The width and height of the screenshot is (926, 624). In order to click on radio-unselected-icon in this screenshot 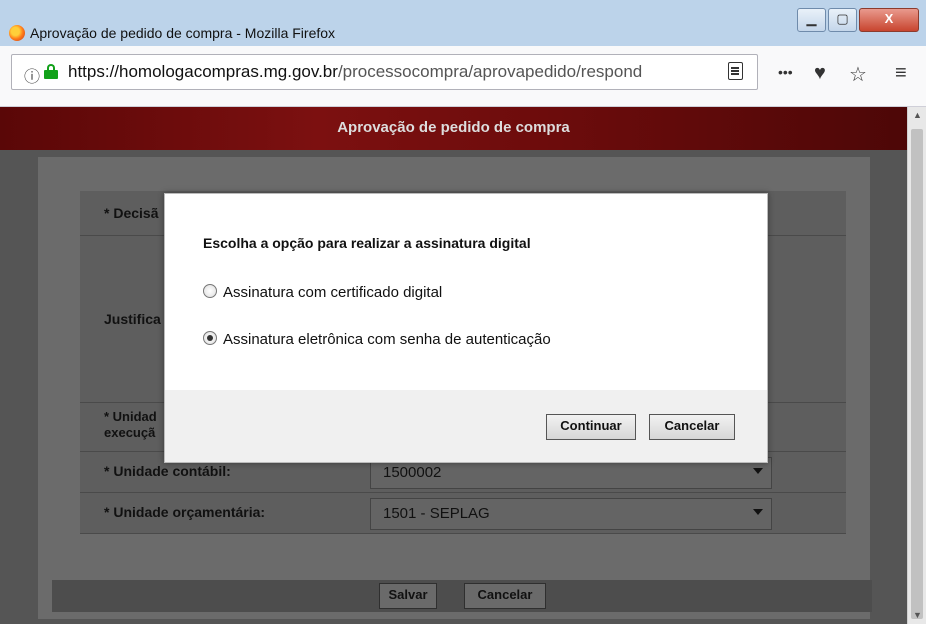, I will do `click(210, 291)`.